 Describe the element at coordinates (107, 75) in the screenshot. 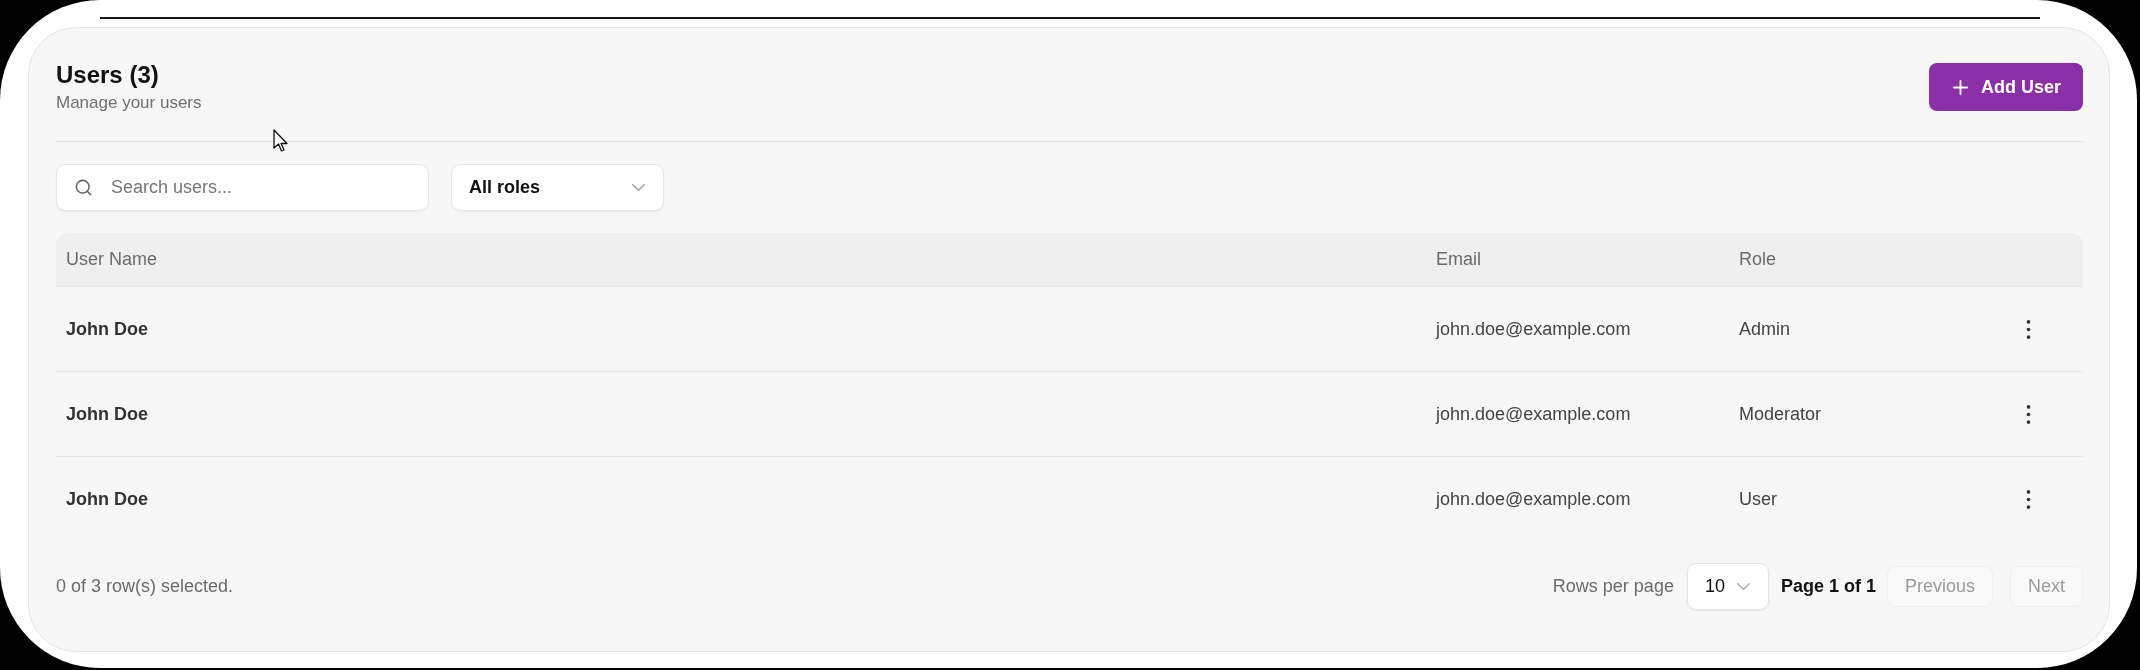

I see `page-title: Users (3)` at that location.